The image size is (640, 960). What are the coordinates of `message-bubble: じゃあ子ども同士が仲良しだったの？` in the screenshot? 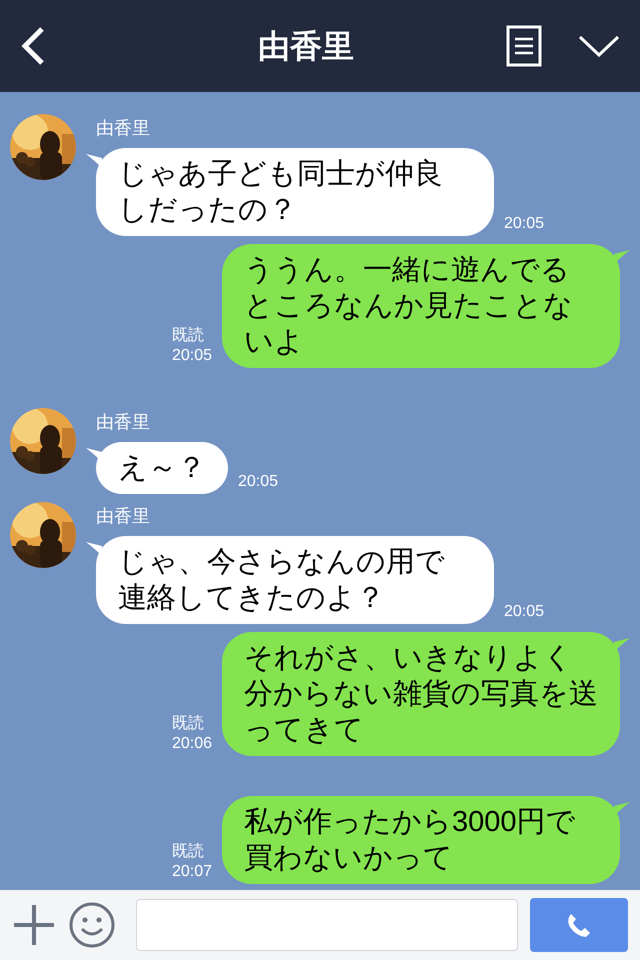 It's located at (295, 192).